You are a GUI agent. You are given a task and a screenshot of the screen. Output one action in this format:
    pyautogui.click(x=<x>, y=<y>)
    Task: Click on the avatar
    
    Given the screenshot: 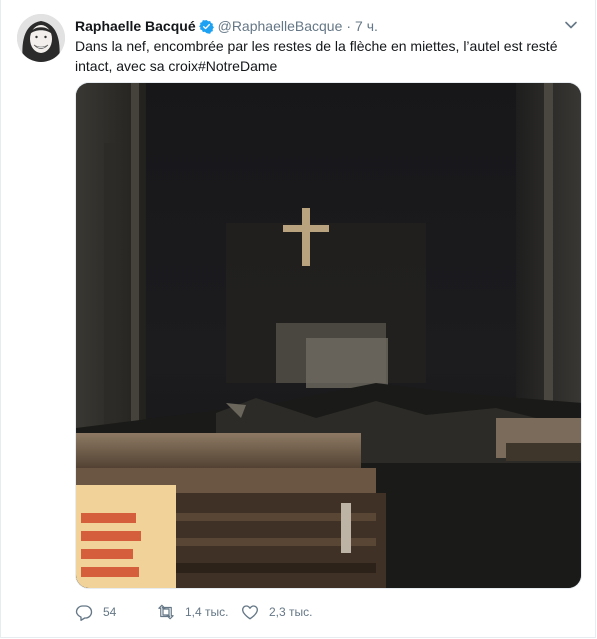 What is the action you would take?
    pyautogui.click(x=41, y=38)
    